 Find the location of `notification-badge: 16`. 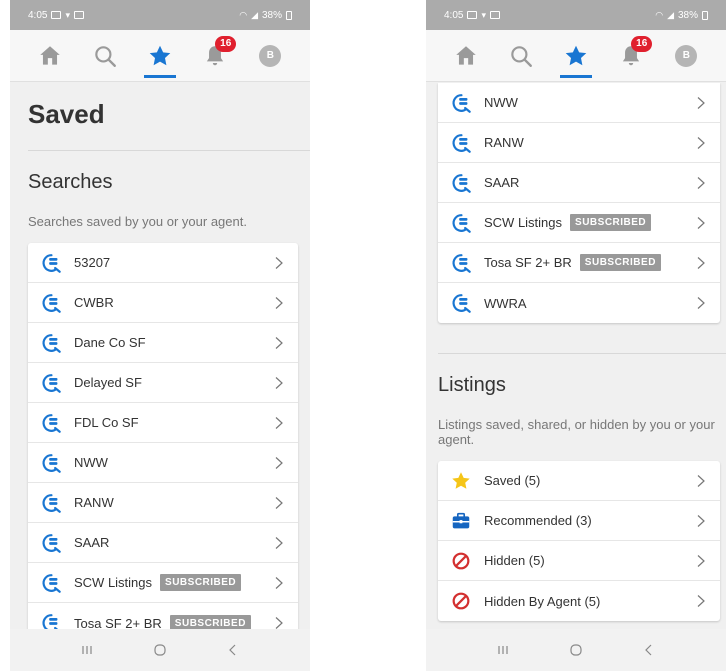

notification-badge: 16 is located at coordinates (226, 43).